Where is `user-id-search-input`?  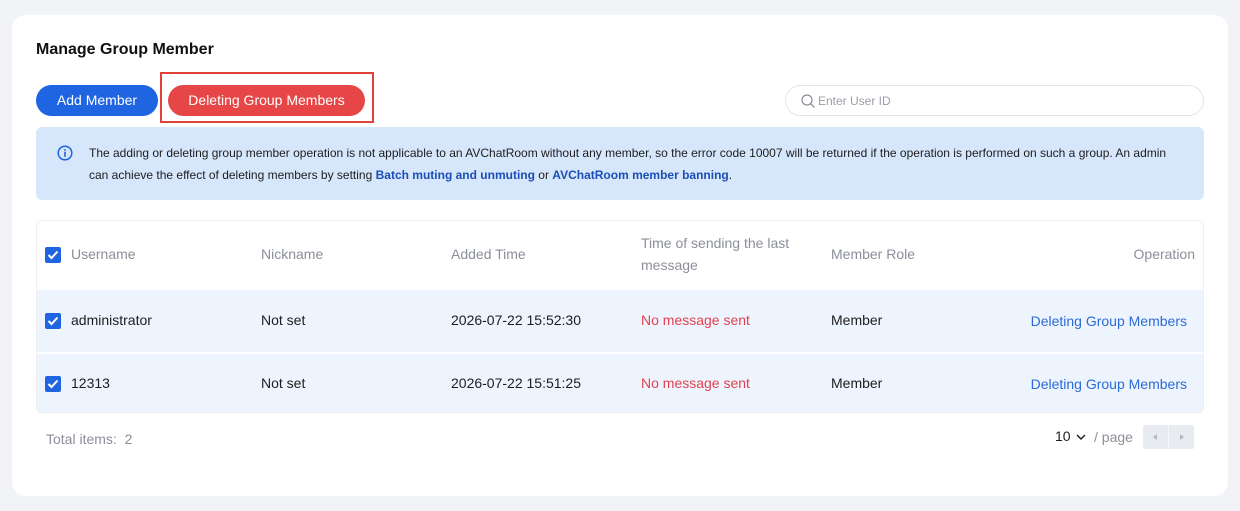
user-id-search-input is located at coordinates (1003, 100).